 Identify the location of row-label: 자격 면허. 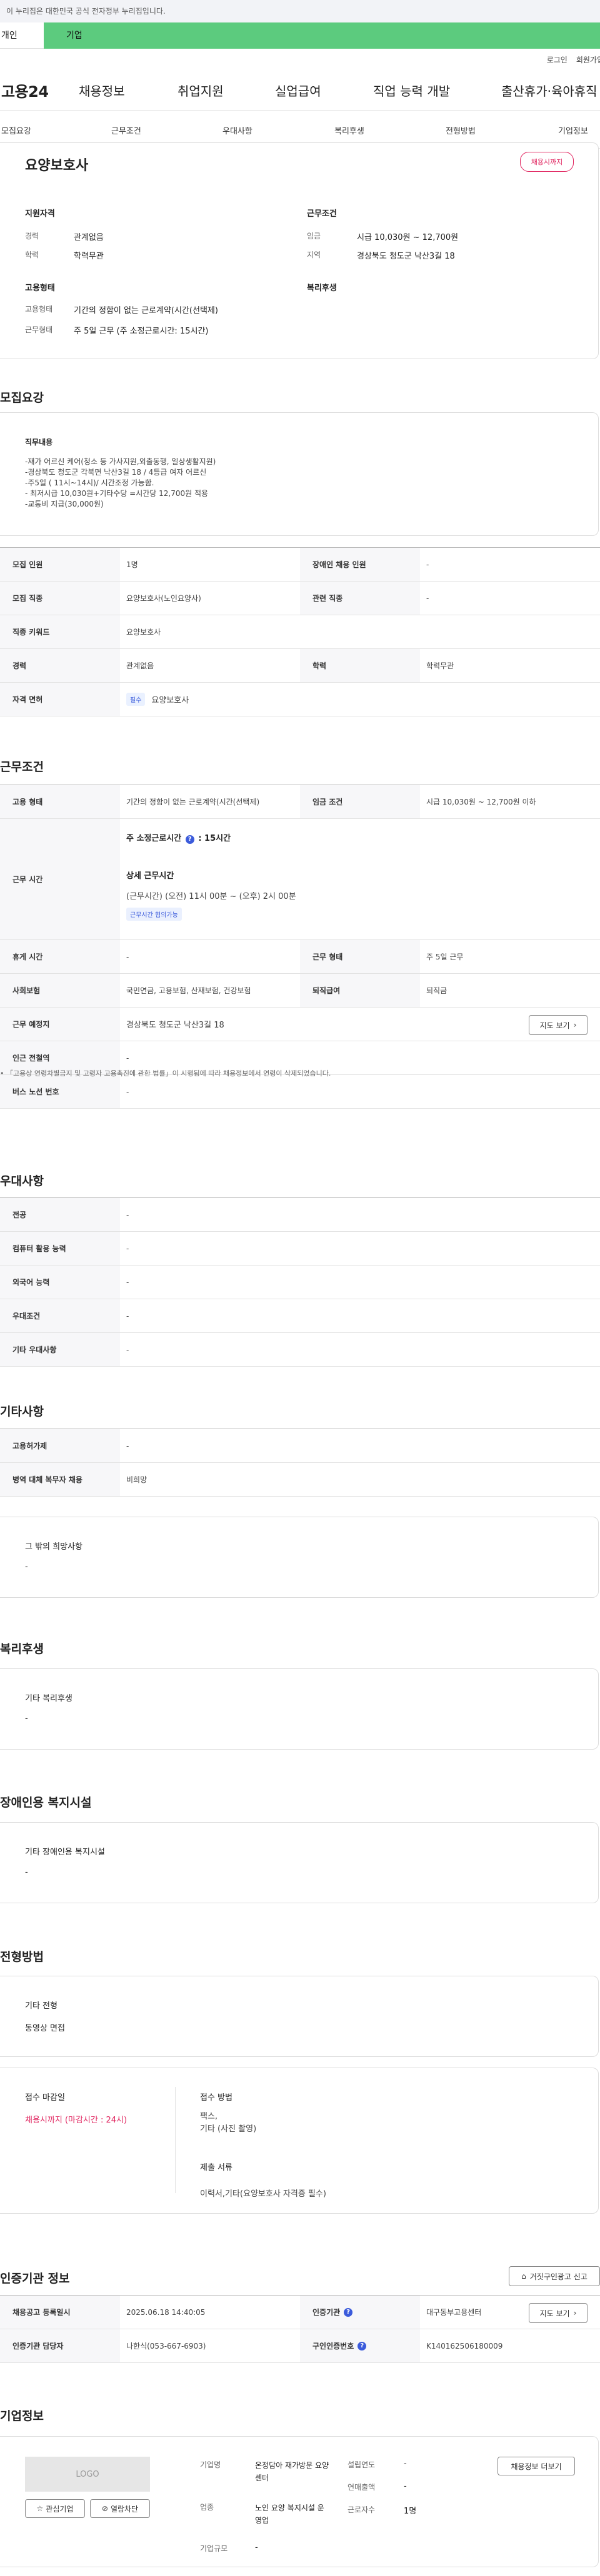
(60, 699).